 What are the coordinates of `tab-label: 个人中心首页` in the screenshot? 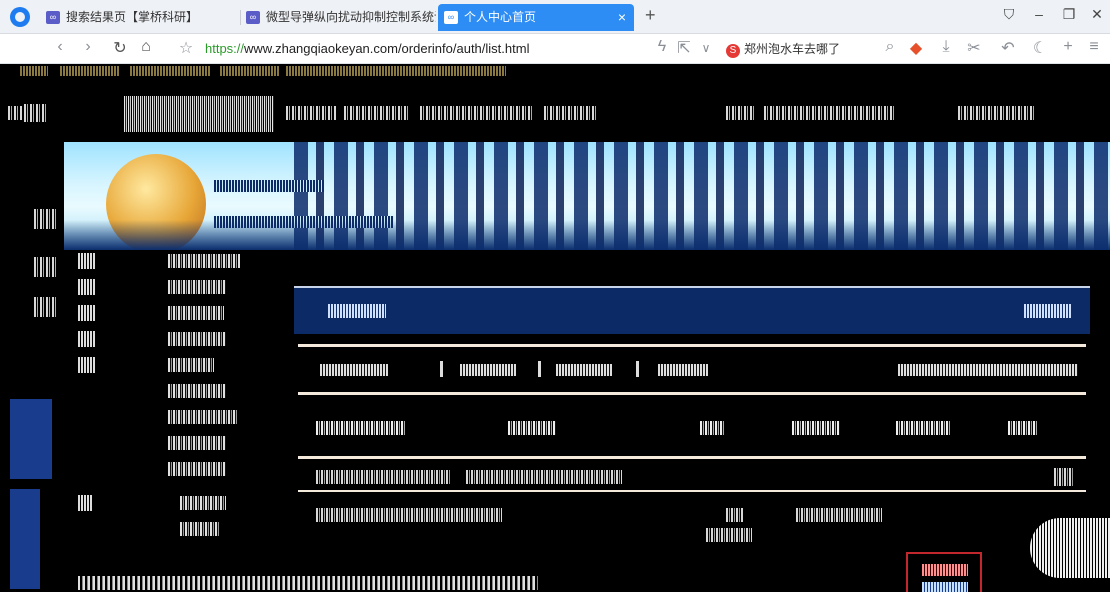 It's located at (500, 17).